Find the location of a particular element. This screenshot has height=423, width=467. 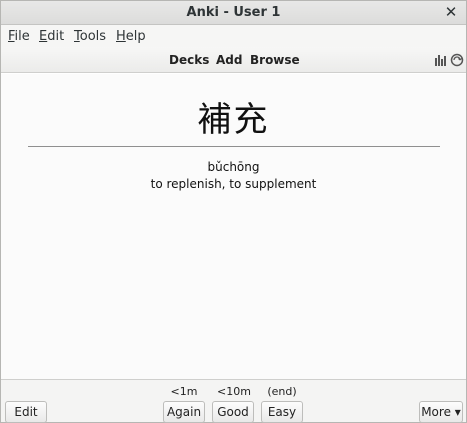

answer-divider is located at coordinates (234, 146).